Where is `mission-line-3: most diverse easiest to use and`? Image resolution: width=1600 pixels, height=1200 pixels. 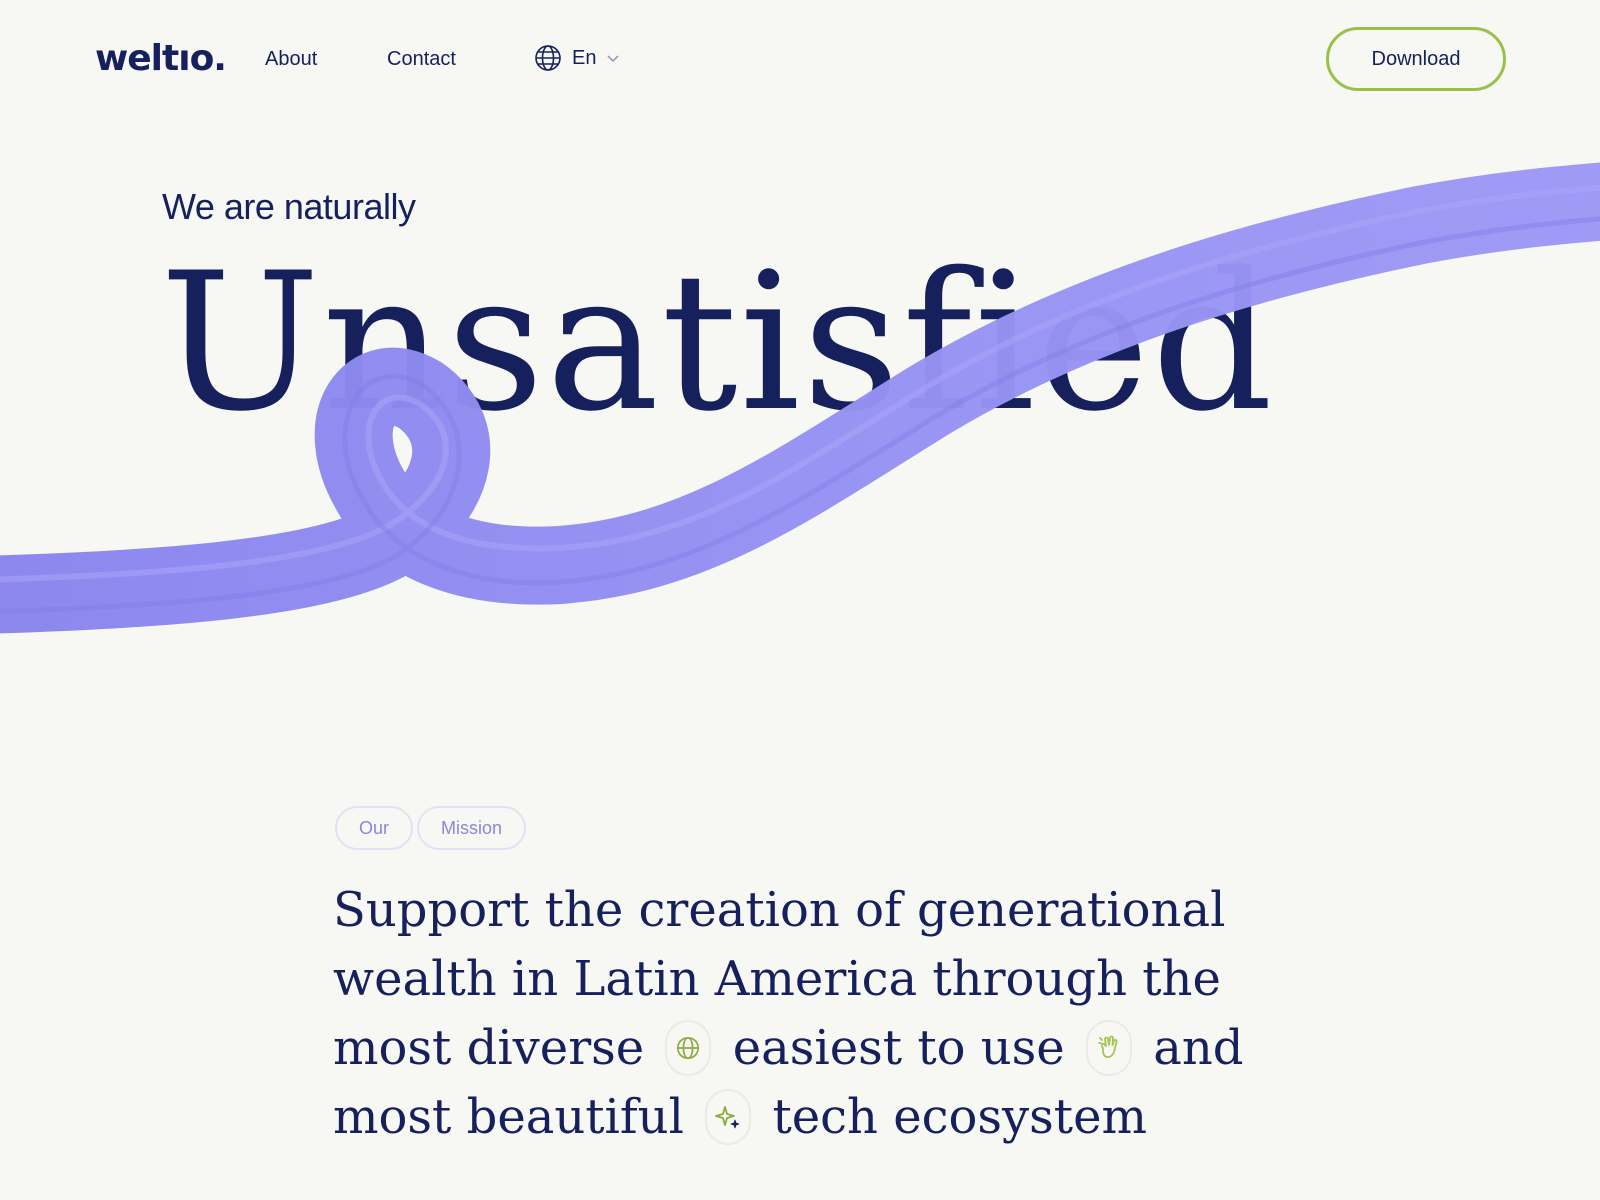
mission-line-3: most diverse easiest to use and is located at coordinates (788, 1048).